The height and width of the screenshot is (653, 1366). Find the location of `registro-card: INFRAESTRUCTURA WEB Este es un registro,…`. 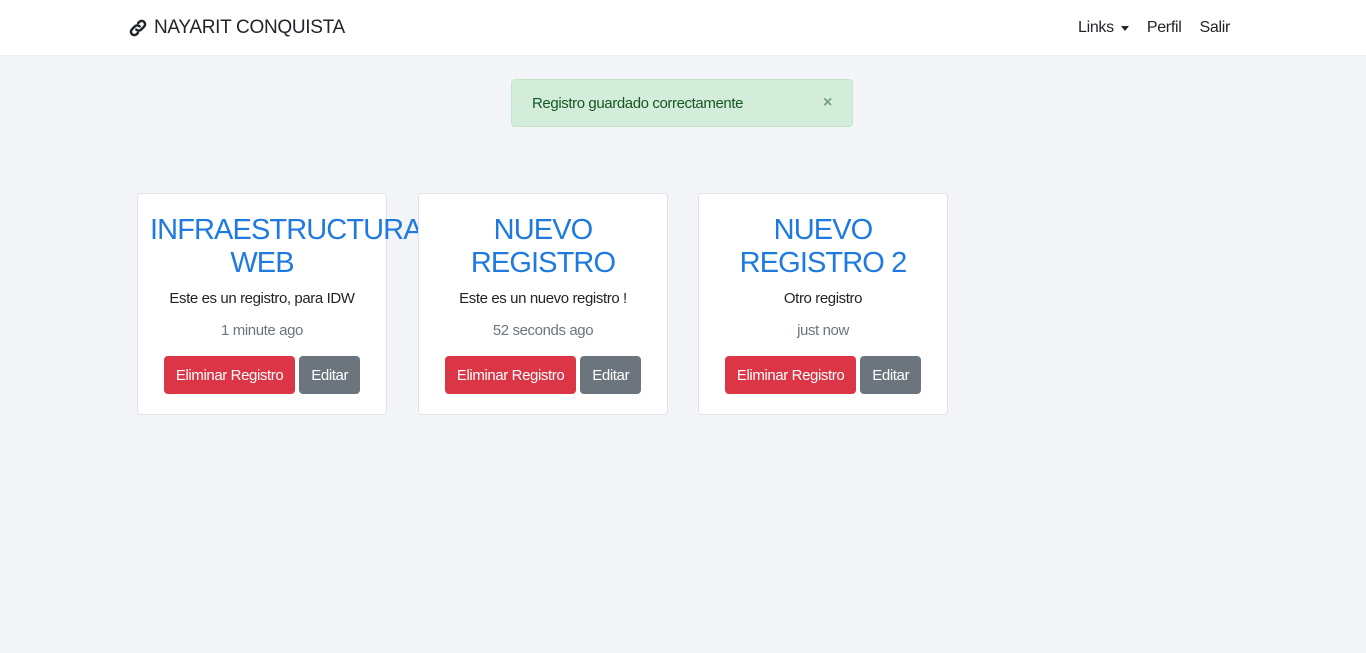

registro-card: INFRAESTRUCTURA WEB Este es un registro,… is located at coordinates (280, 304).